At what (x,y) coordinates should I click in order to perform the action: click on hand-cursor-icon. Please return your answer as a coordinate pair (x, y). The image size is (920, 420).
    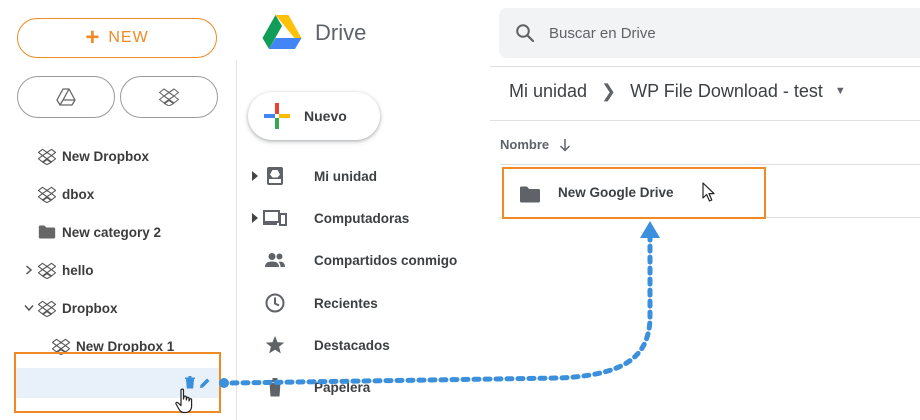
    Looking at the image, I should click on (185, 403).